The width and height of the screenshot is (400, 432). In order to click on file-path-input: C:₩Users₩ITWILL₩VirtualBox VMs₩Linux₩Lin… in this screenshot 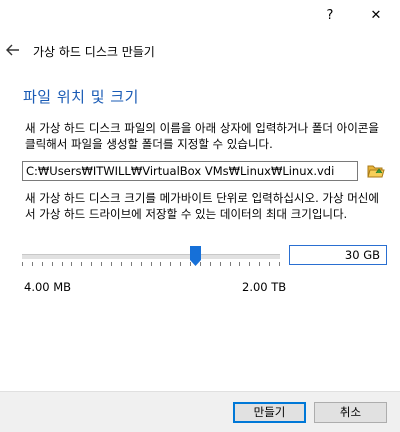, I will do `click(190, 171)`.